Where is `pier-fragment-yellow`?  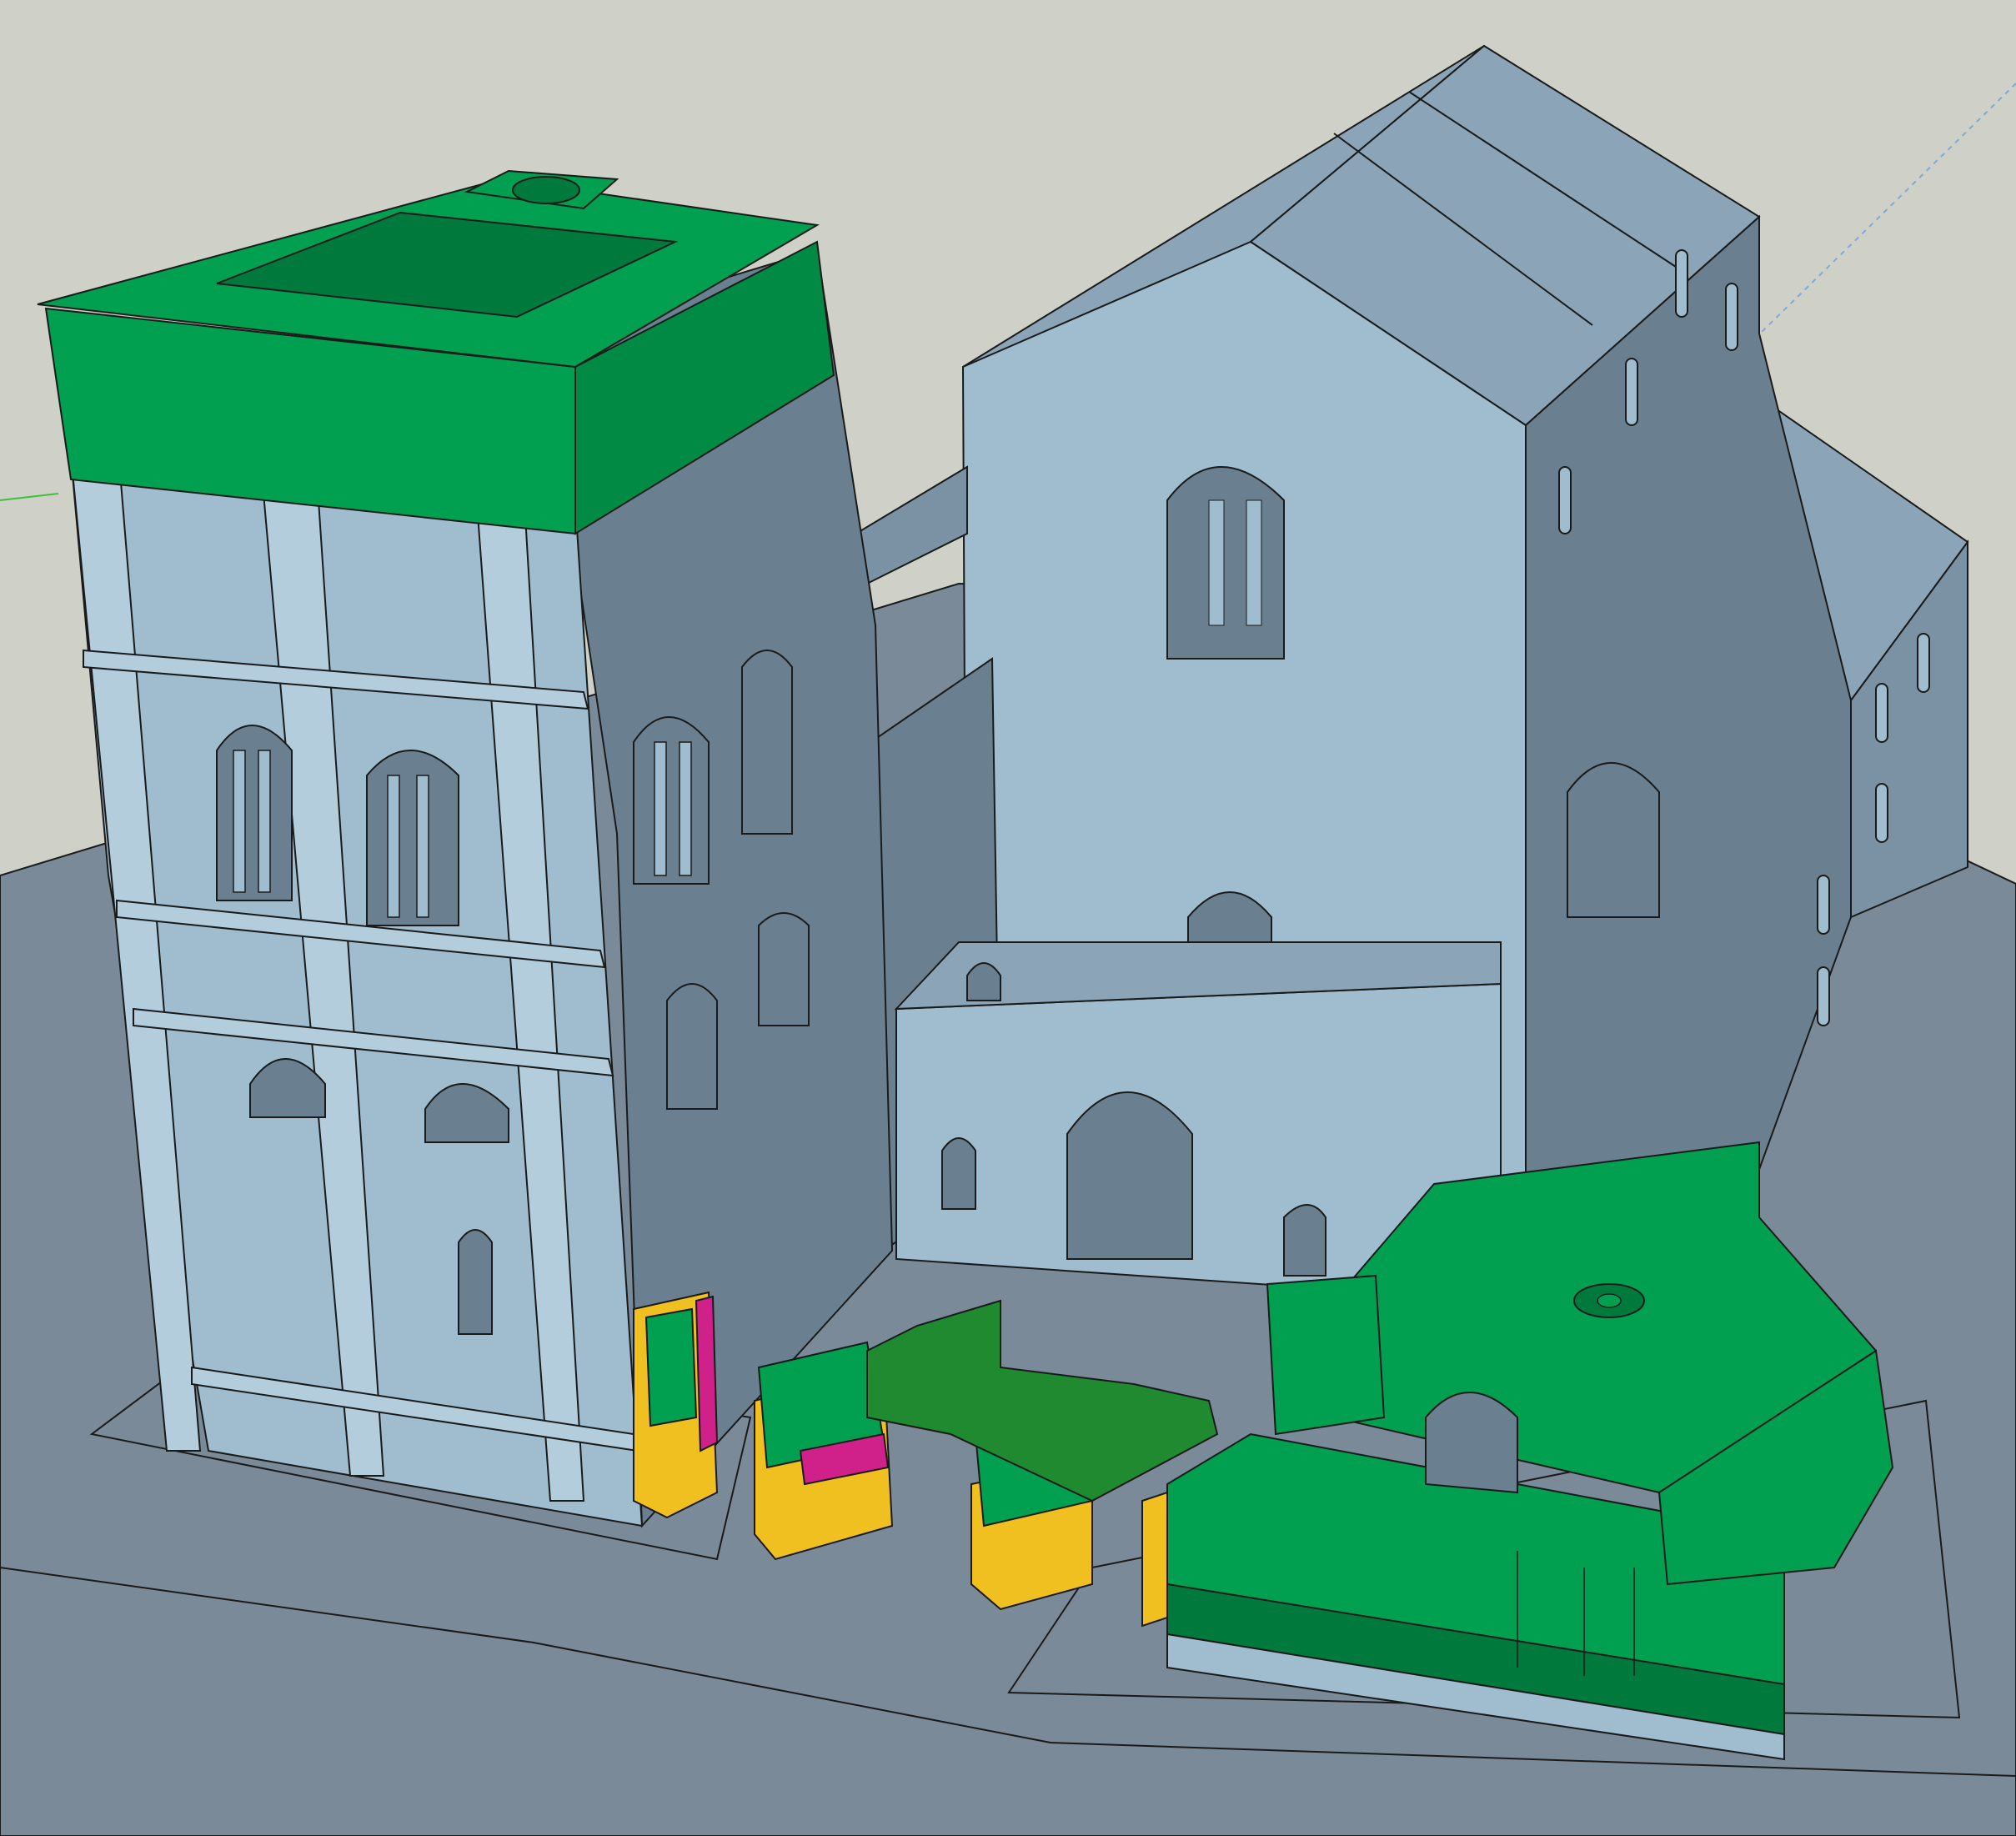 pier-fragment-yellow is located at coordinates (1154, 1559).